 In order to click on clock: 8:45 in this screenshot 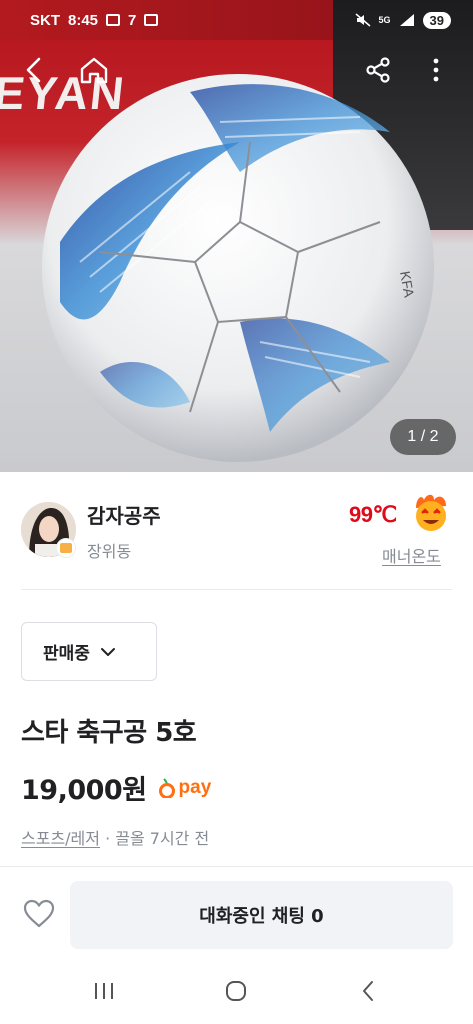, I will do `click(83, 20)`.